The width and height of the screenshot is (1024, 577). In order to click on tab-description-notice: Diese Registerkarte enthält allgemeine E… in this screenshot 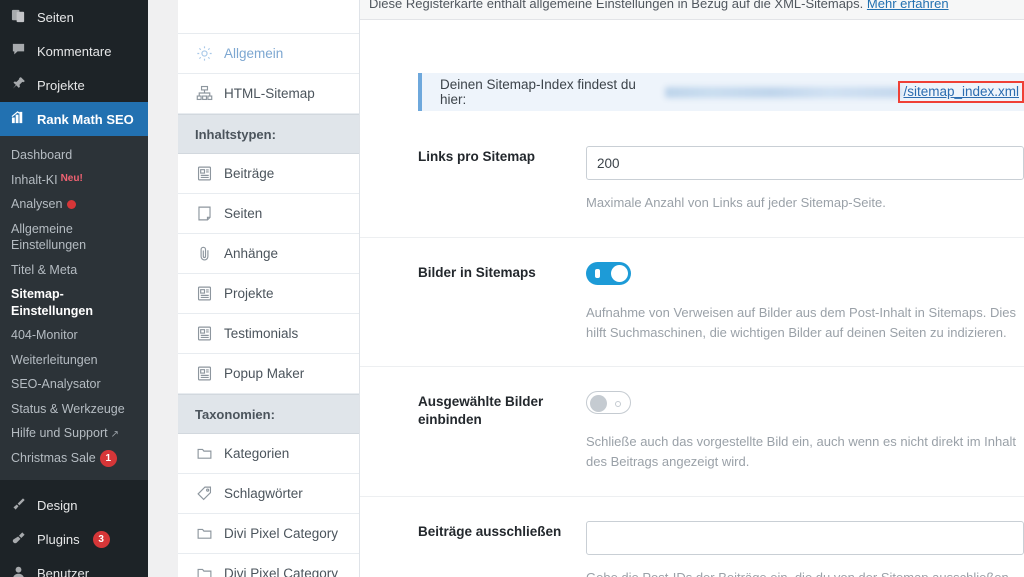, I will do `click(692, 10)`.